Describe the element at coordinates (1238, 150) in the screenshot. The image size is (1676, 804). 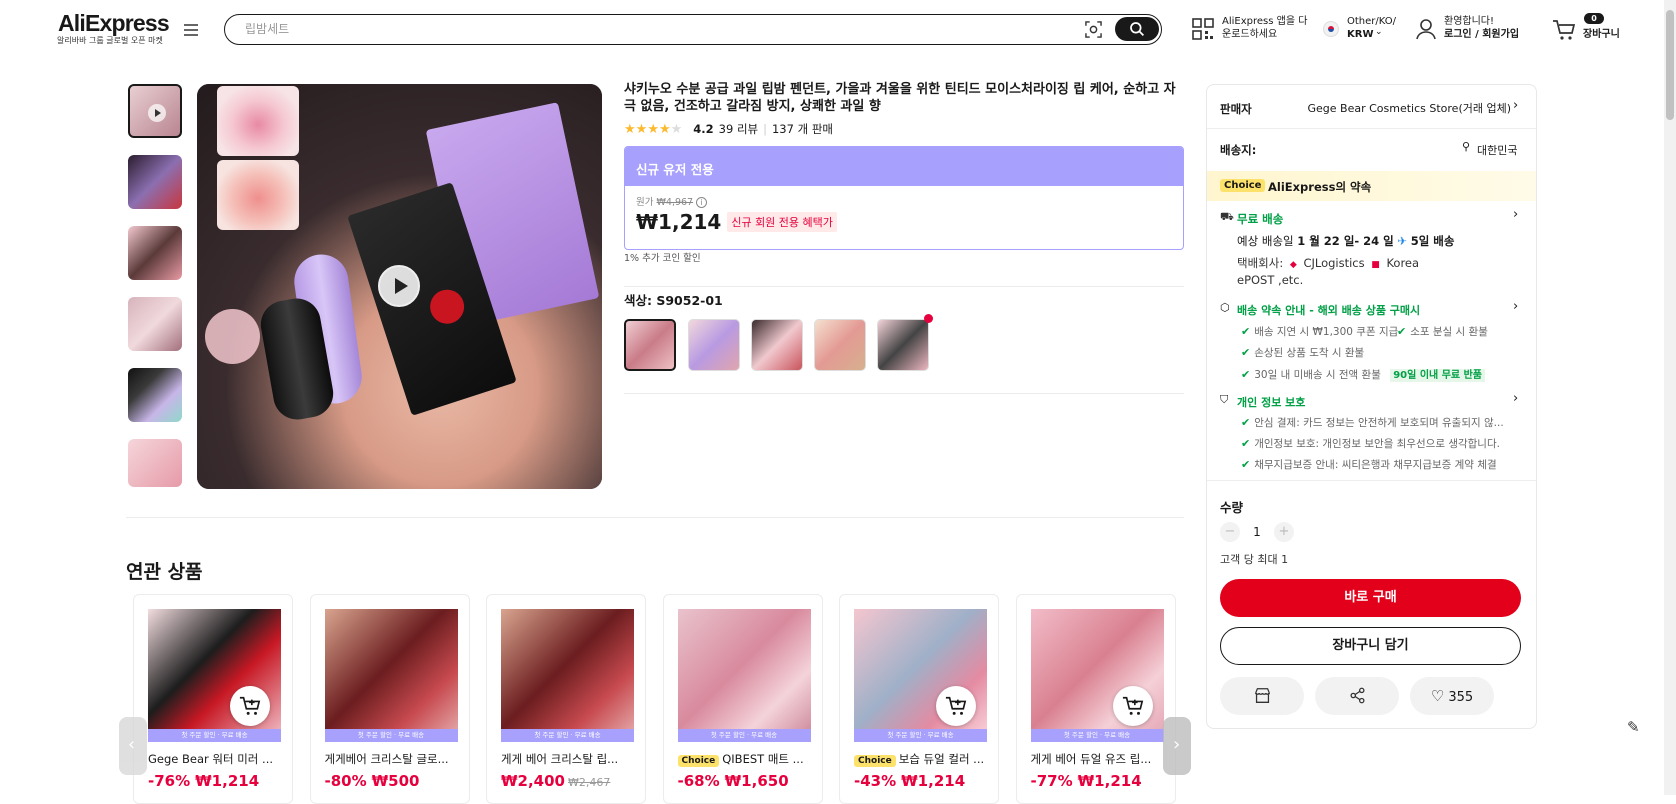
I see `ship-to-label: 배송지:` at that location.